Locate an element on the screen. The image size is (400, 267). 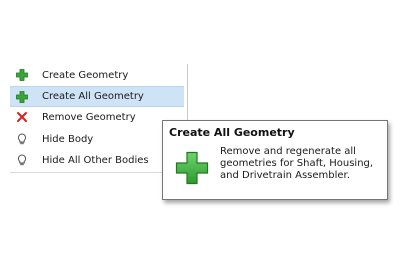
menu-item-label: Create All Geometry is located at coordinates (93, 96).